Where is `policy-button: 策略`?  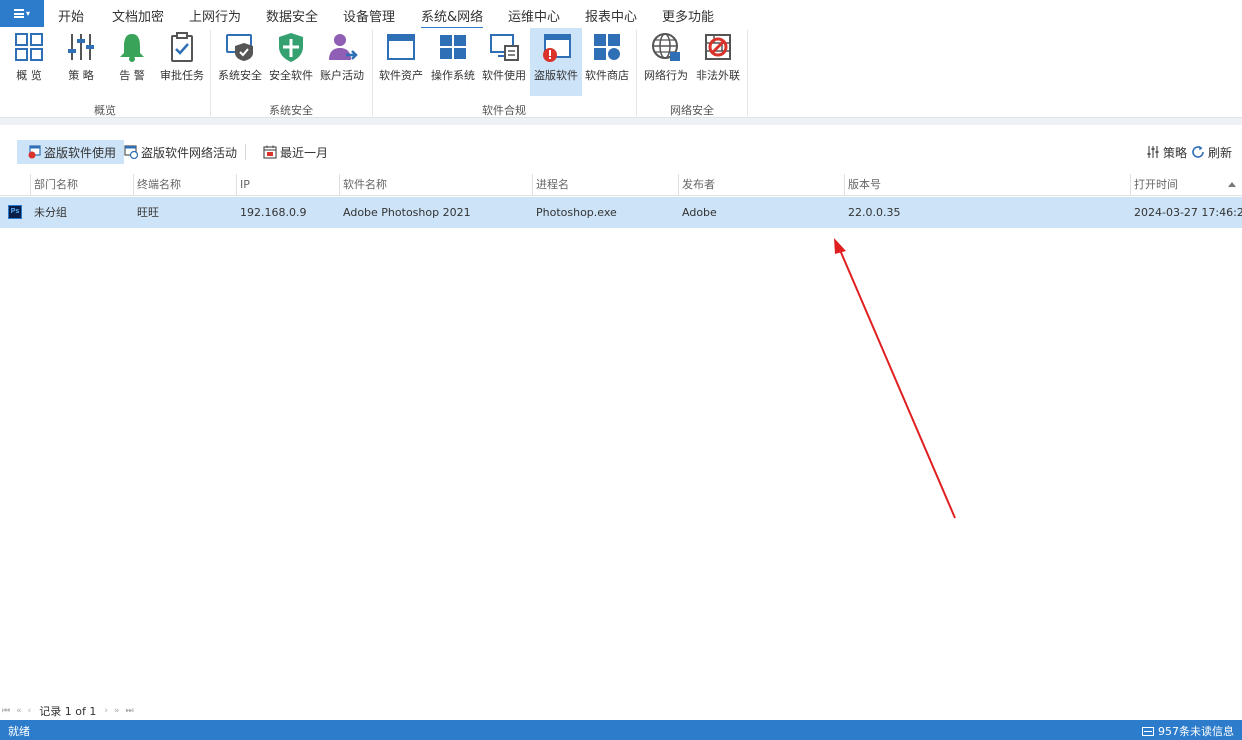
policy-button: 策略 is located at coordinates (1166, 152).